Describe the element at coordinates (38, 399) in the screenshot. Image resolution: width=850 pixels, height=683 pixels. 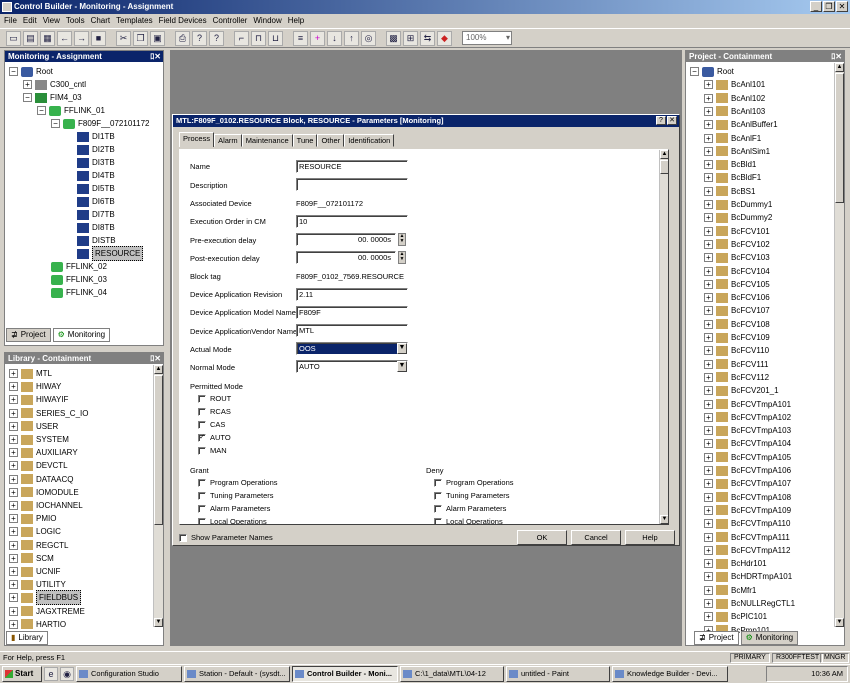
I see `library-item: + HIWAYIF` at that location.